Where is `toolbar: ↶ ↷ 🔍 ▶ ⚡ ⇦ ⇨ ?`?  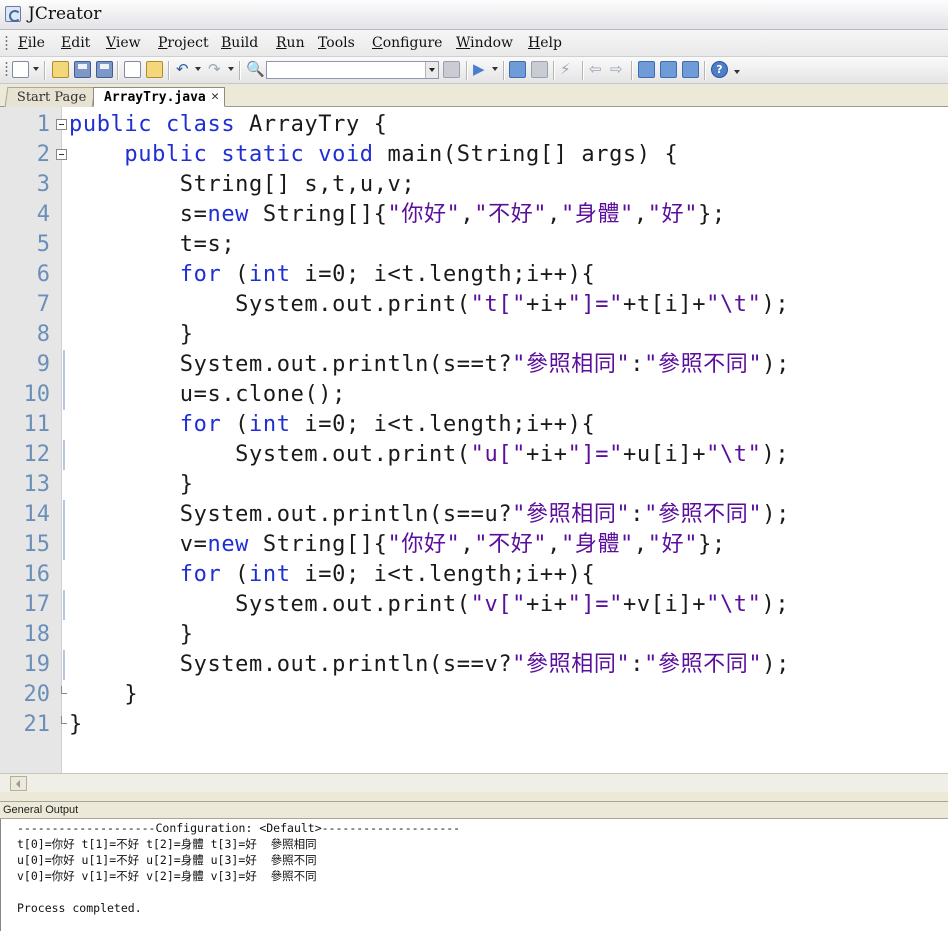
toolbar: ↶ ↷ 🔍 ▶ ⚡ ⇦ ⇨ ? is located at coordinates (474, 70).